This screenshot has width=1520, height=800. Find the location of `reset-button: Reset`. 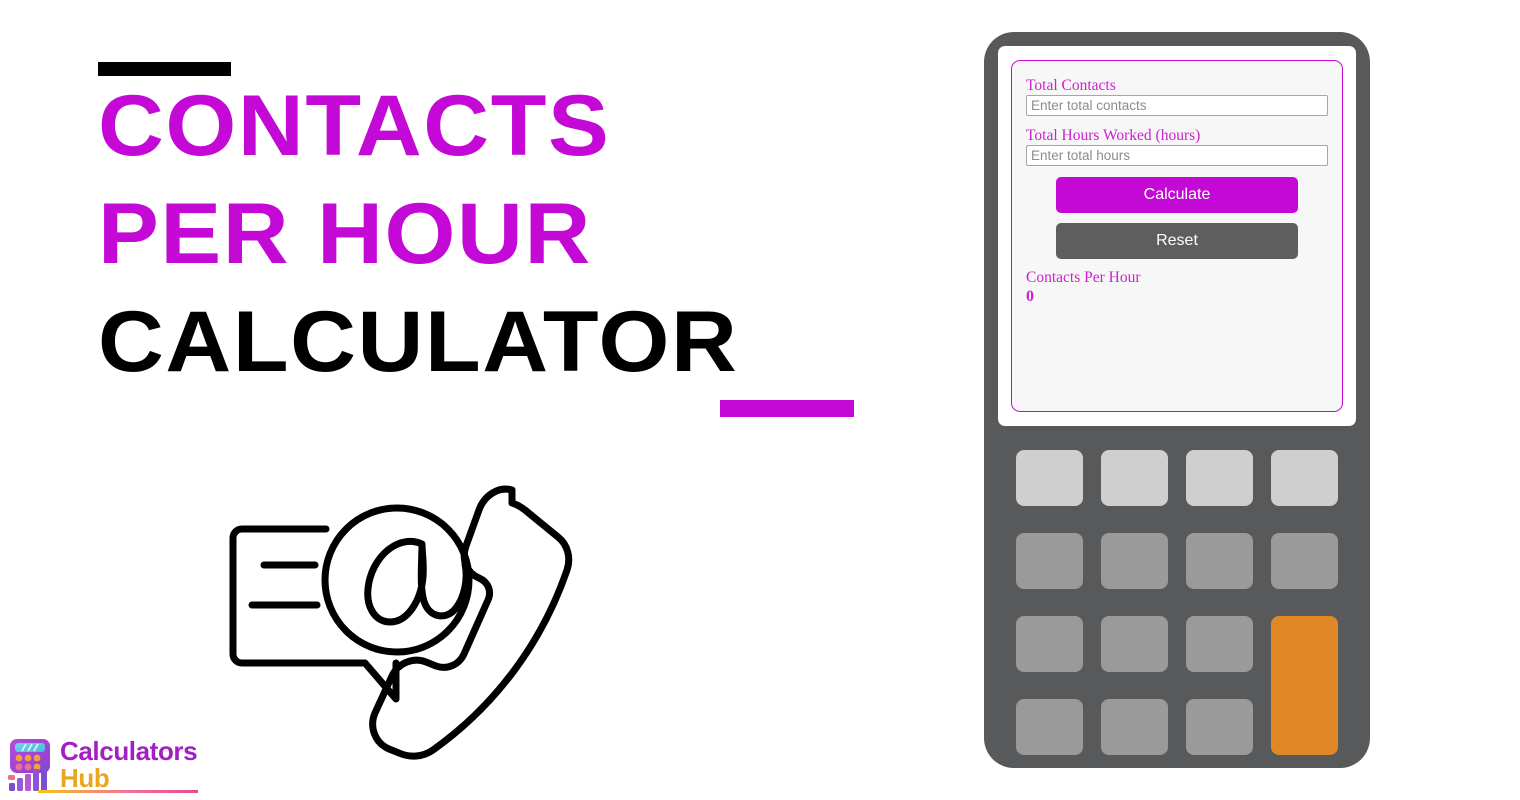

reset-button: Reset is located at coordinates (1177, 241).